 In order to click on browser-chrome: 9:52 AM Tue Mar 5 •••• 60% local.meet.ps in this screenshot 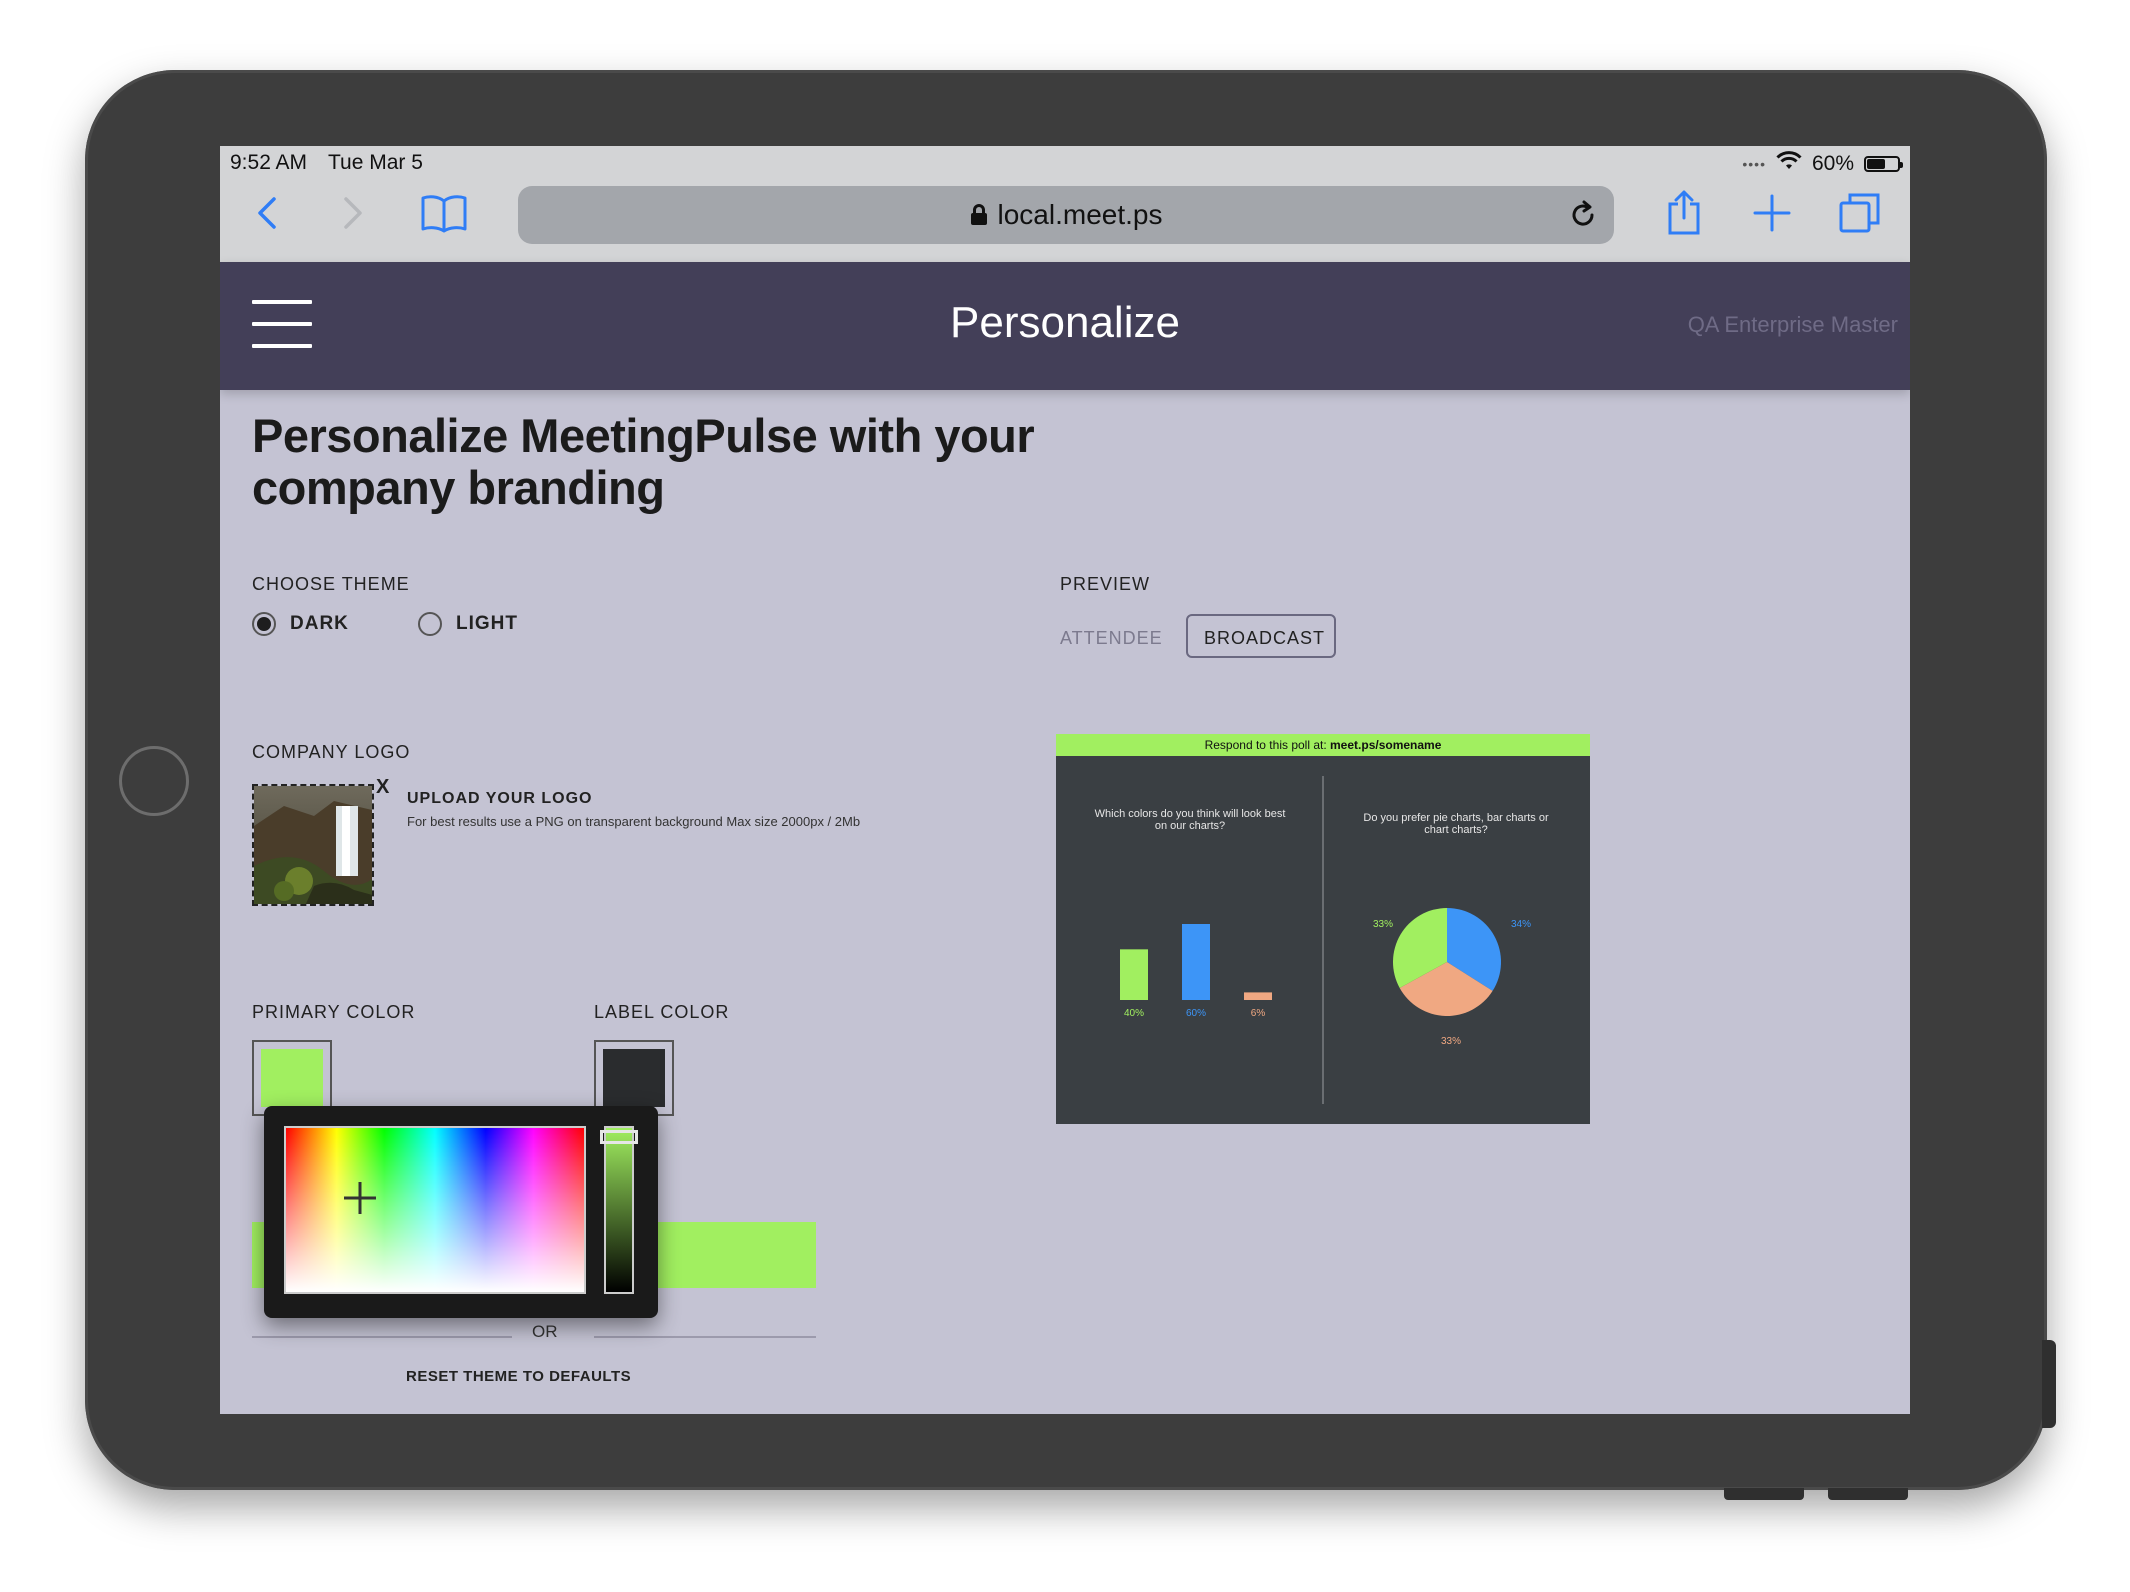, I will do `click(1065, 204)`.